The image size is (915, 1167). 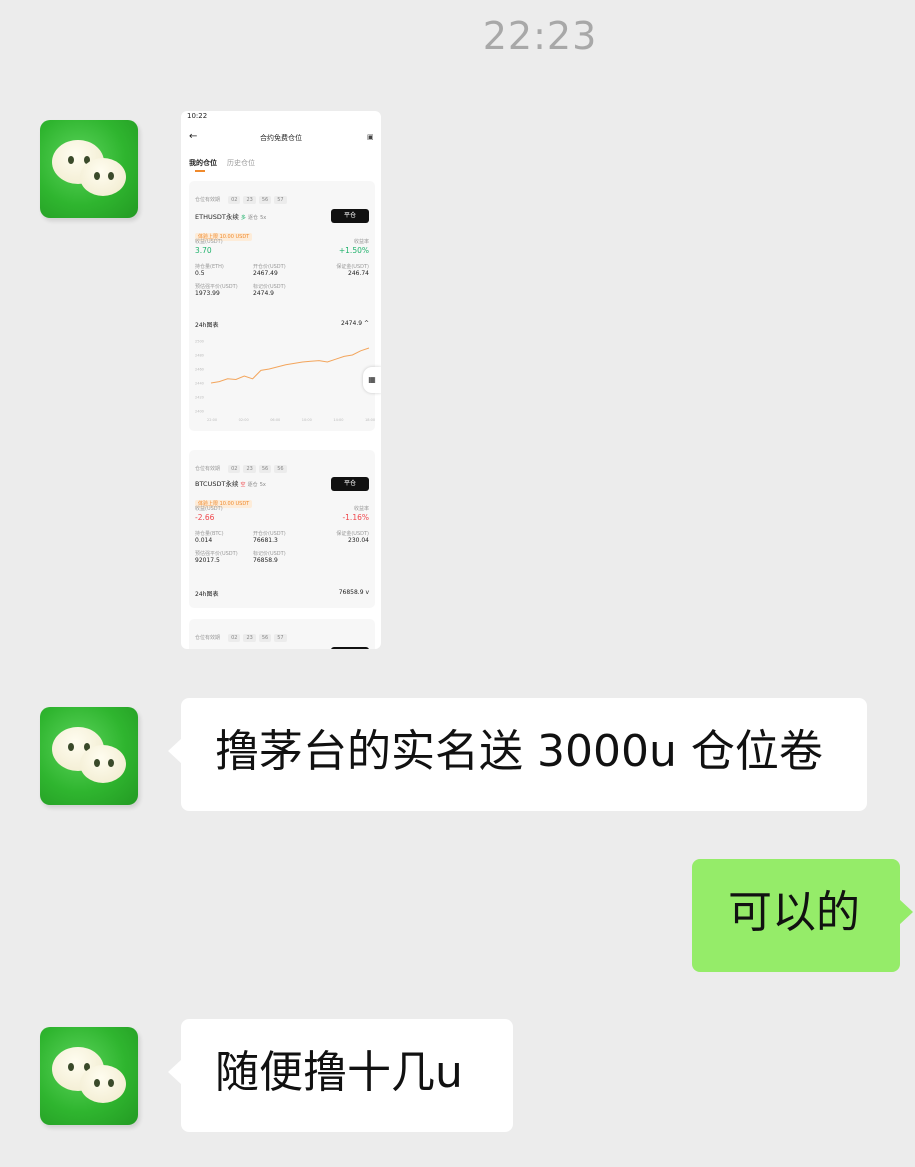 What do you see at coordinates (209, 534) in the screenshot?
I see `qty-label: 持仓量(BTC)` at bounding box center [209, 534].